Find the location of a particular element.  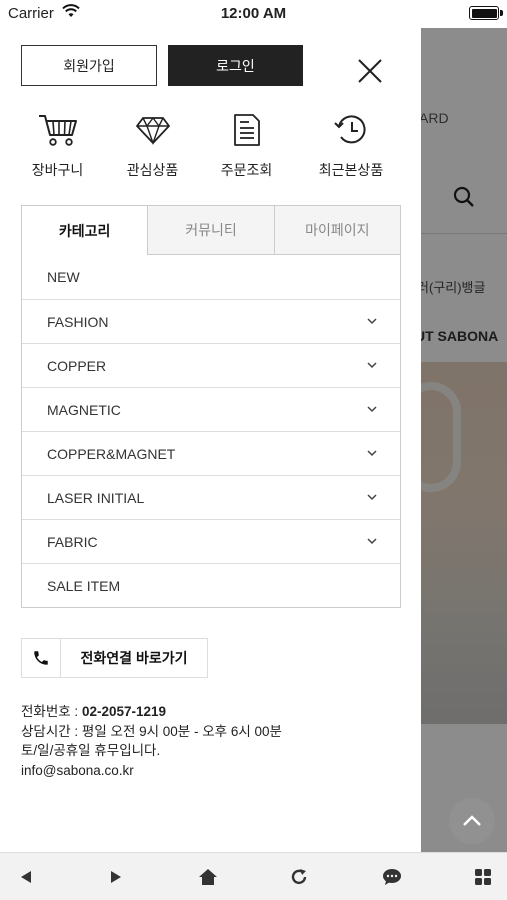

quick-link-label: 장바구니 is located at coordinates (57, 170).